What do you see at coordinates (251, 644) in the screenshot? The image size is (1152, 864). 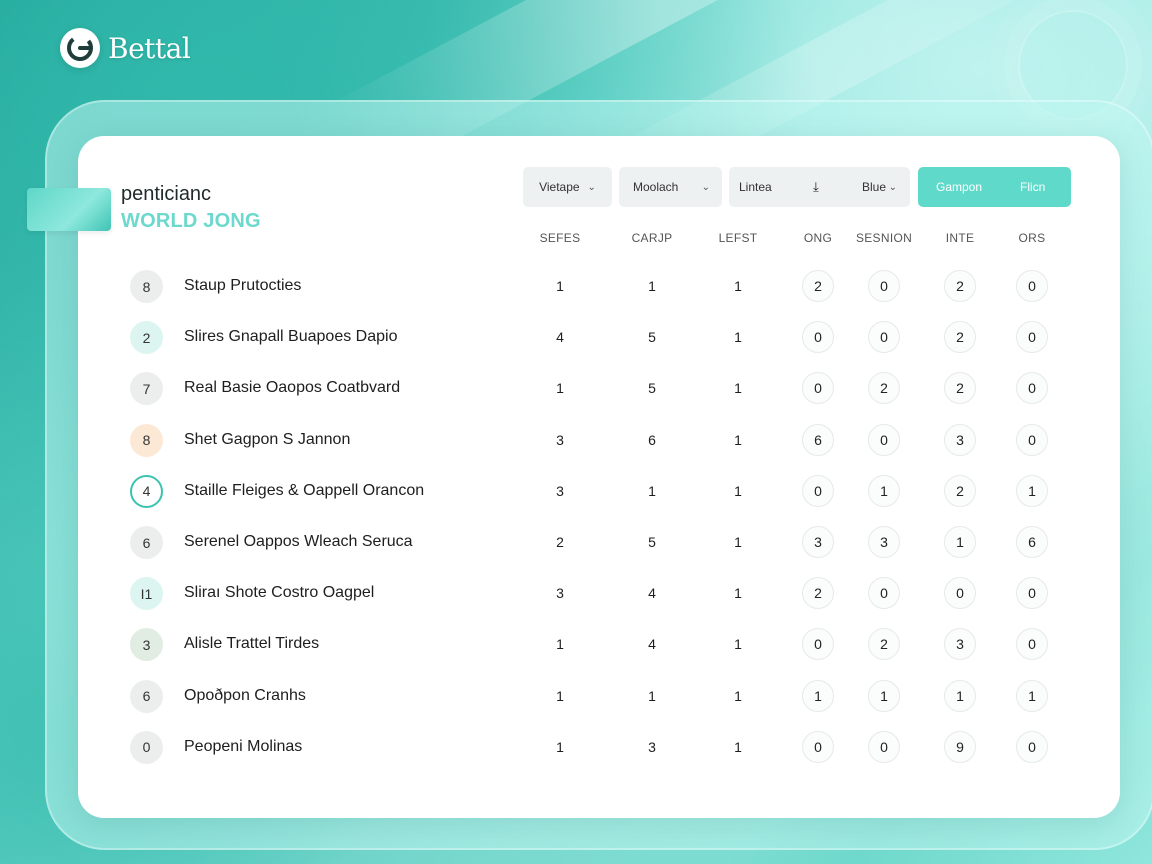 I see `player-name: Alisle Trattel Tirdes` at bounding box center [251, 644].